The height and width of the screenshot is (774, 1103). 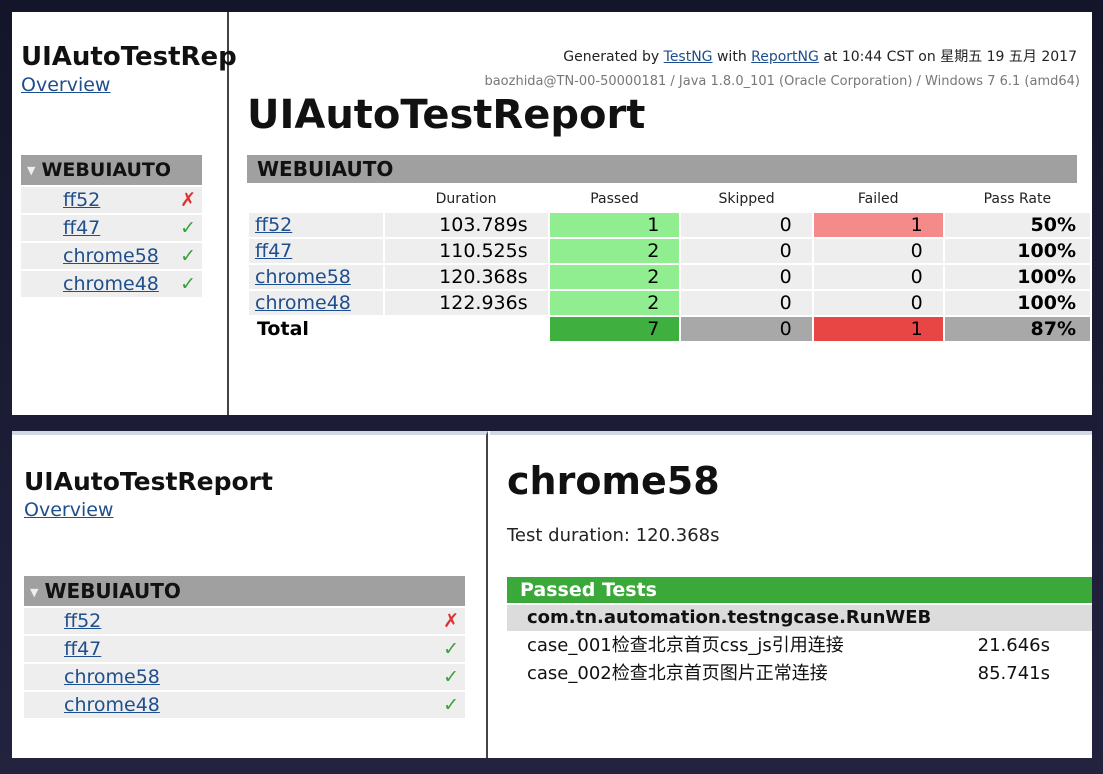 I want to click on column-header: Passed, so click(x=614, y=199).